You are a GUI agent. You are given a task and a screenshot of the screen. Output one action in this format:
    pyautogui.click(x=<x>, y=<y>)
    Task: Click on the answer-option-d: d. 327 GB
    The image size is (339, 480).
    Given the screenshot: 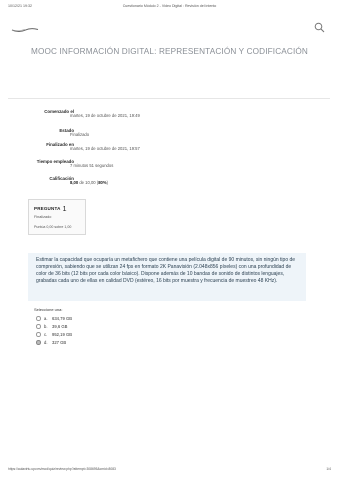 What is the action you would take?
    pyautogui.click(x=66, y=342)
    